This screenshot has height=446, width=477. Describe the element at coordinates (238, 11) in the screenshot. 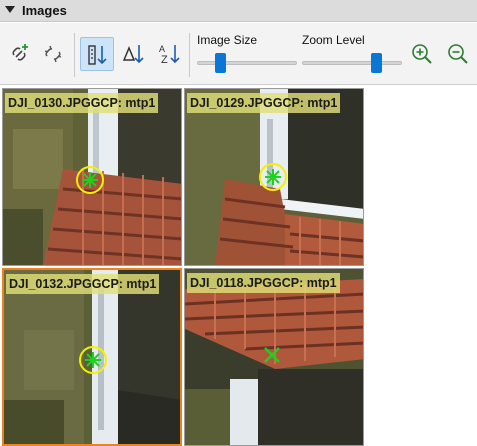

I see `panel-titlebar: Images` at that location.